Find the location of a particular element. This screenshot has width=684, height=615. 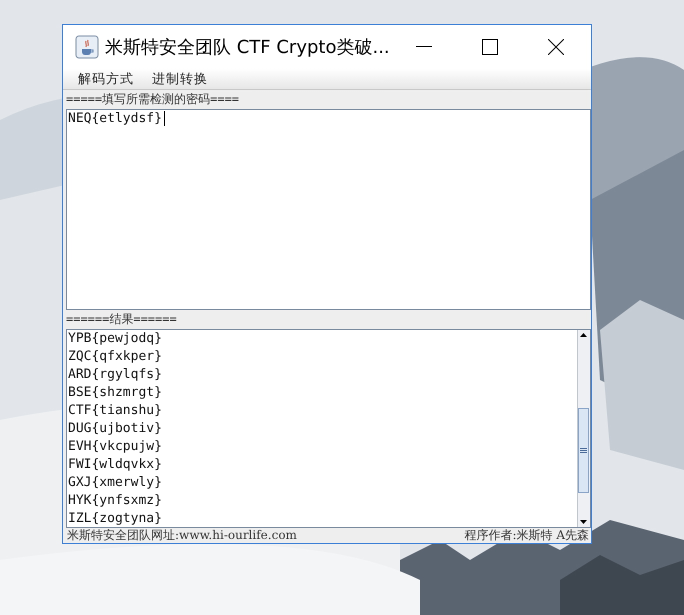

close-icon is located at coordinates (556, 46).